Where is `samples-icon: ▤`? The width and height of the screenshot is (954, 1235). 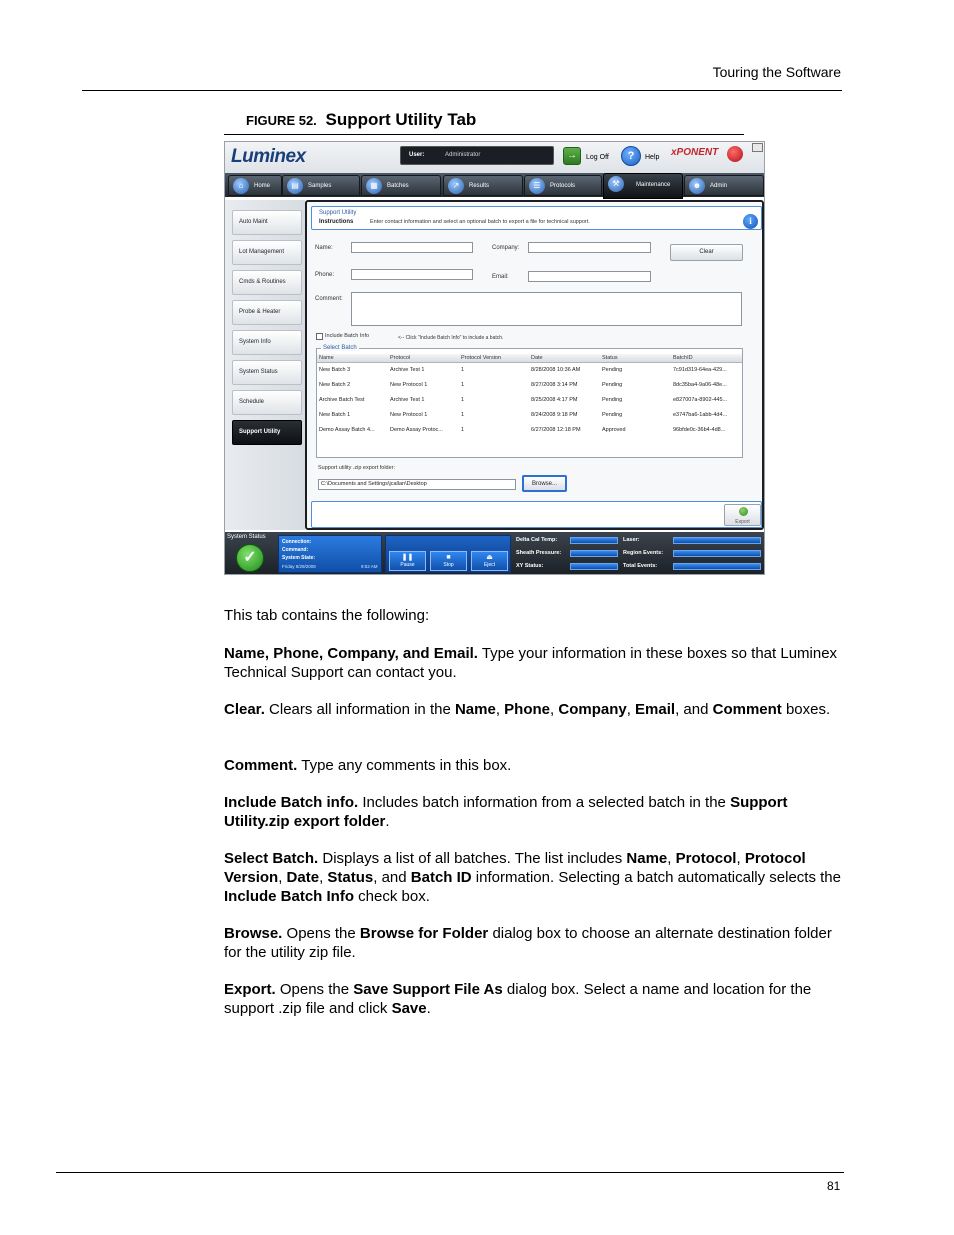 samples-icon: ▤ is located at coordinates (295, 186).